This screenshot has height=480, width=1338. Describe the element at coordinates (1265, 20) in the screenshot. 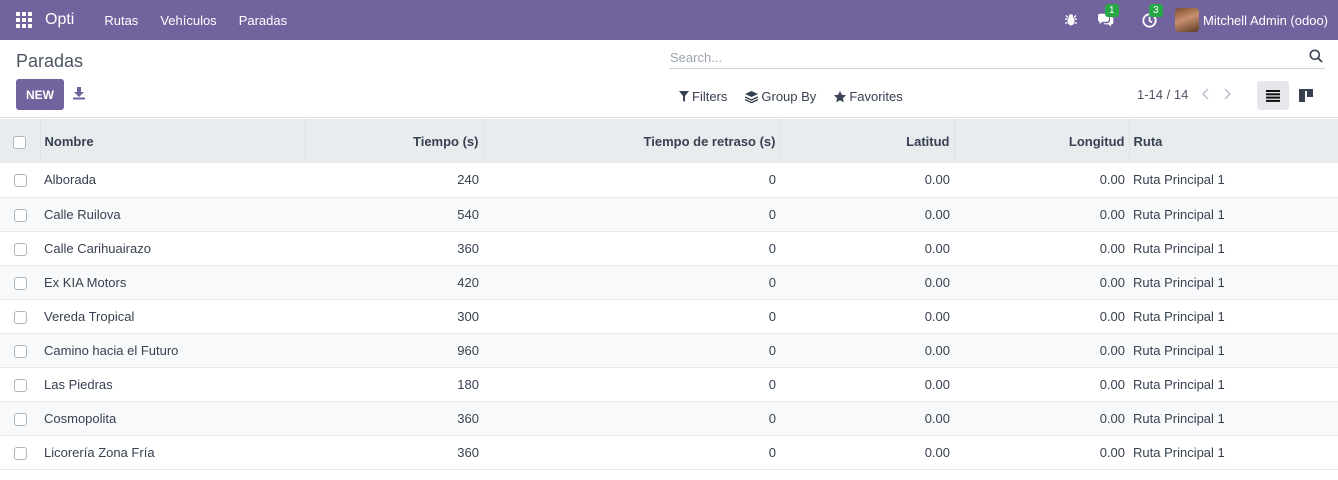

I see `user-name: Mitchell Admin (odoo)` at that location.